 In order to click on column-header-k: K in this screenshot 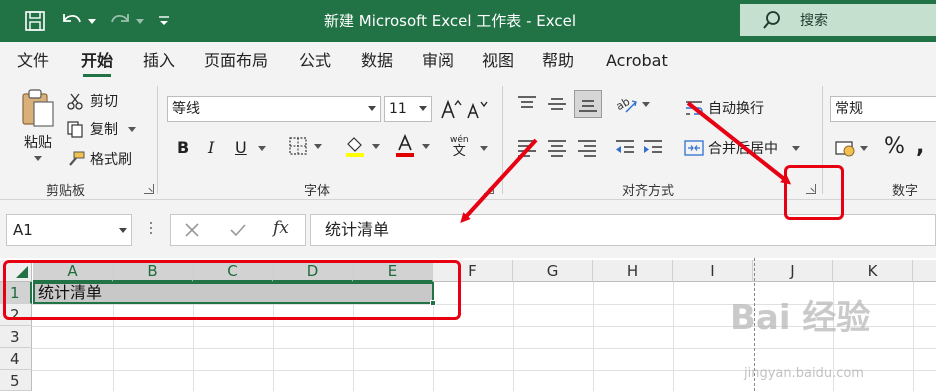, I will do `click(873, 271)`.